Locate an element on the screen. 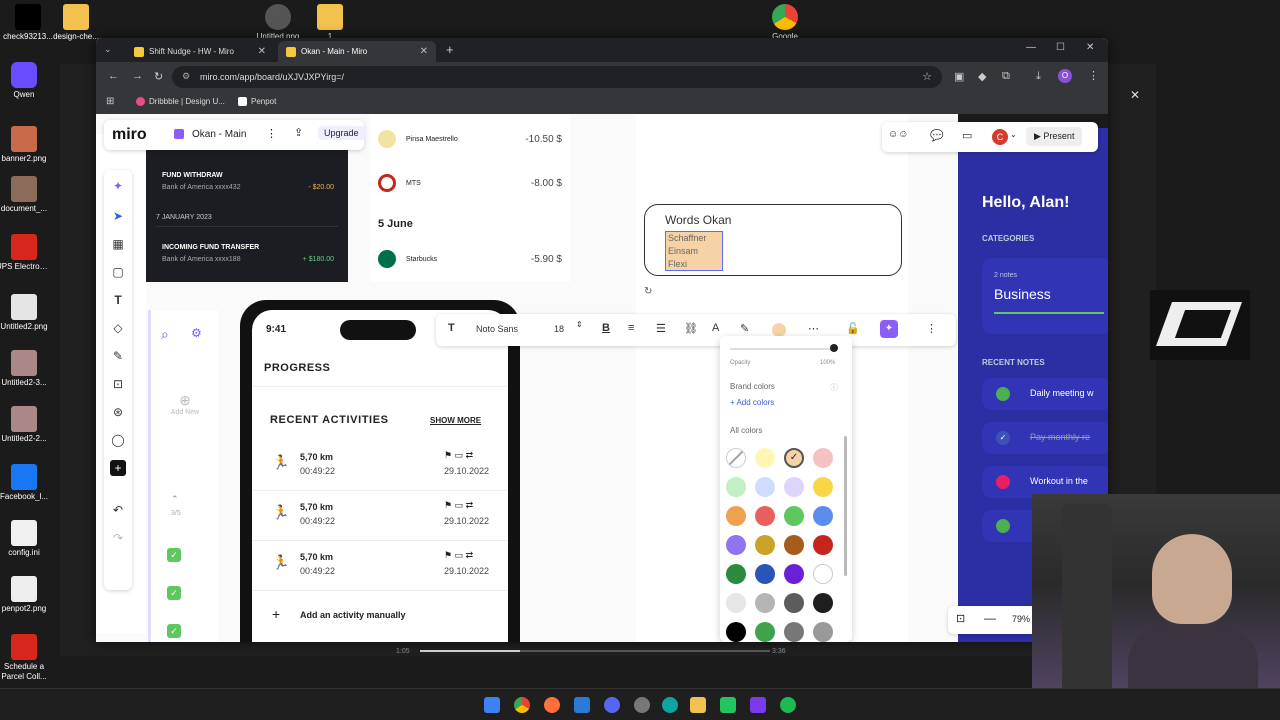 Image resolution: width=1280 pixels, height=720 pixels. desktop-icon: penpot2.png is located at coordinates (26, 595).